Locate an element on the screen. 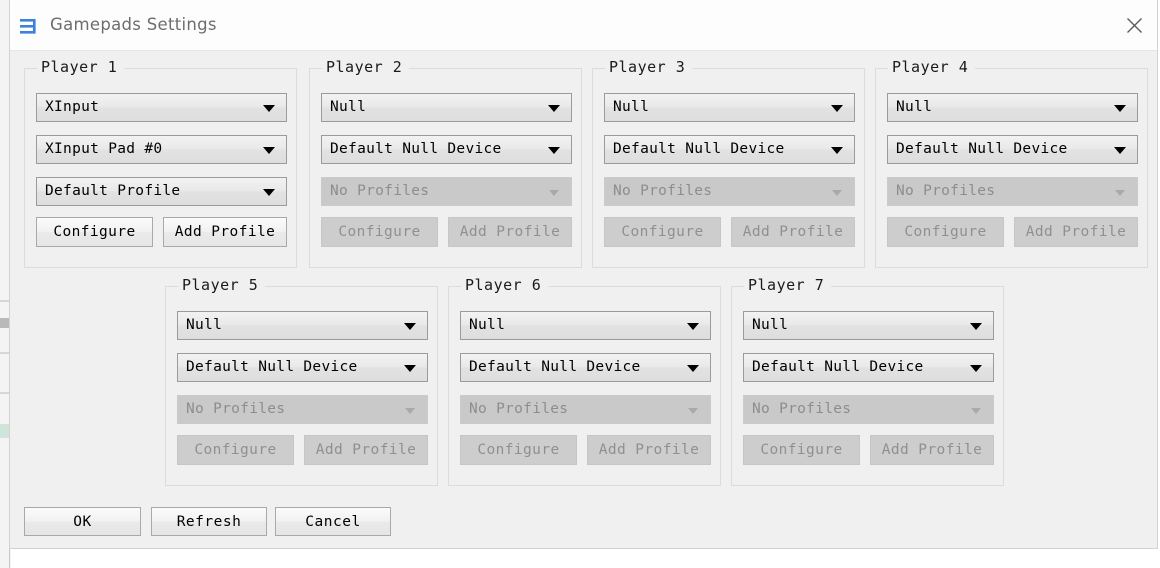 The image size is (1160, 568). window-title: Gamepads Settings is located at coordinates (133, 24).